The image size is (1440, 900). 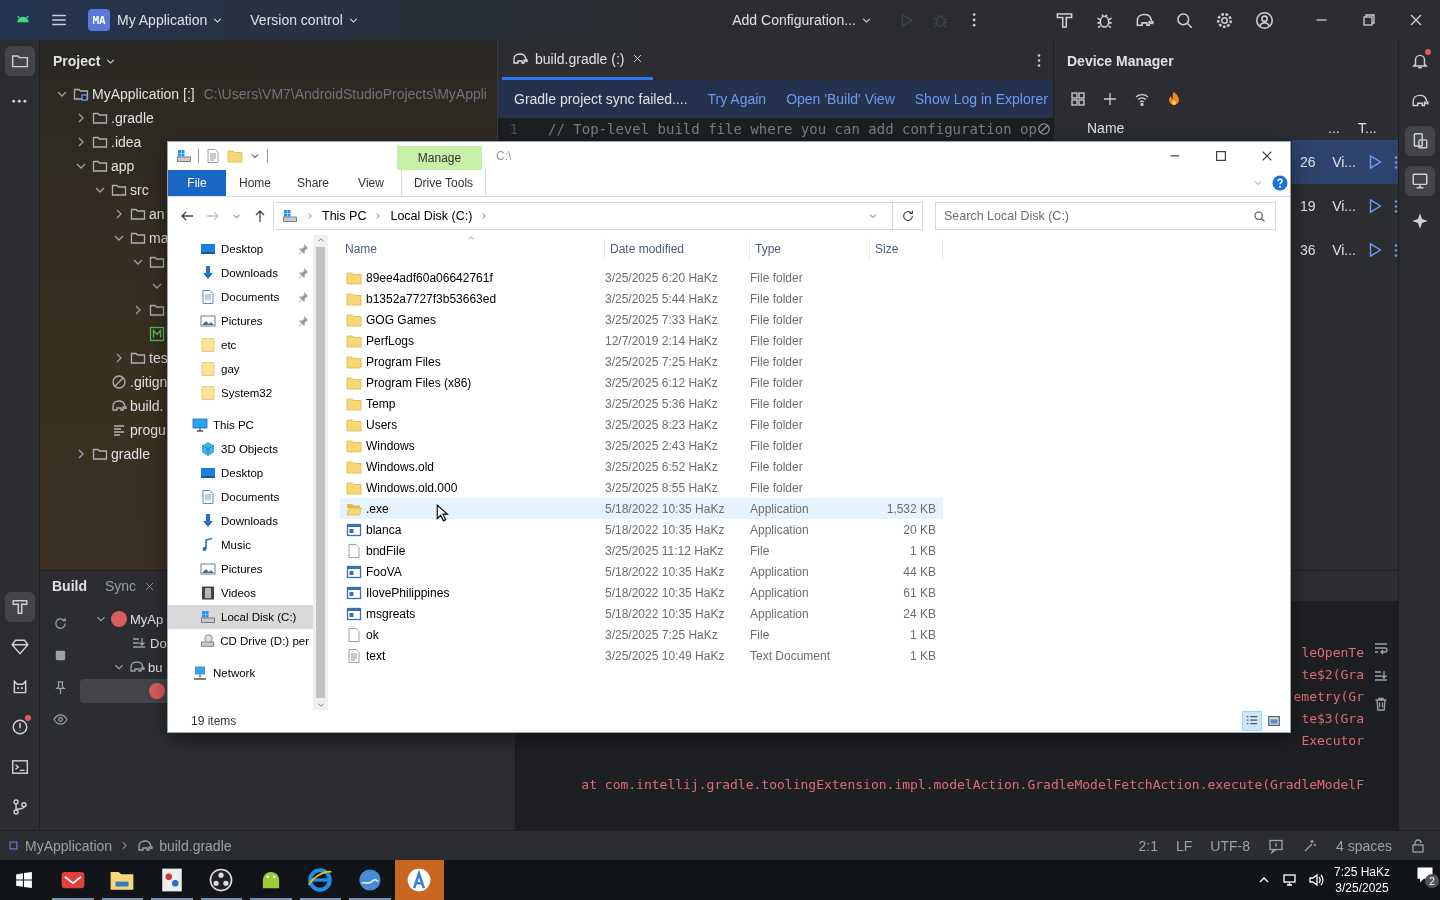 What do you see at coordinates (1363, 845) in the screenshot?
I see `indent-setting: 4 spaces` at bounding box center [1363, 845].